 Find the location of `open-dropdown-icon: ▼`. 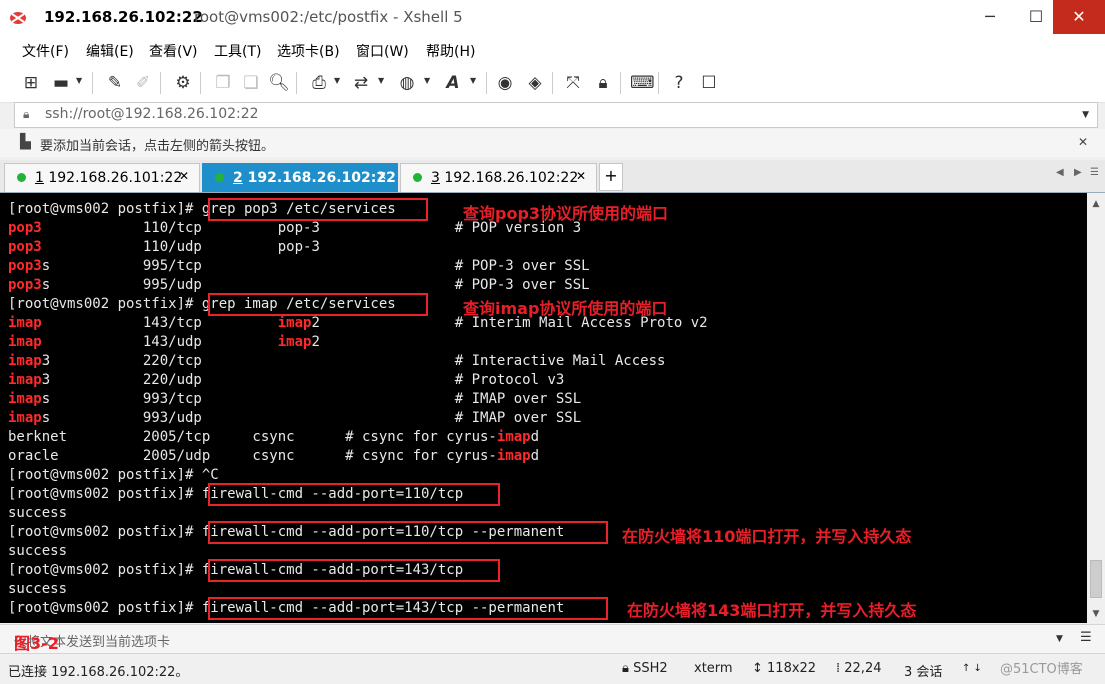

open-dropdown-icon: ▼ is located at coordinates (79, 80).